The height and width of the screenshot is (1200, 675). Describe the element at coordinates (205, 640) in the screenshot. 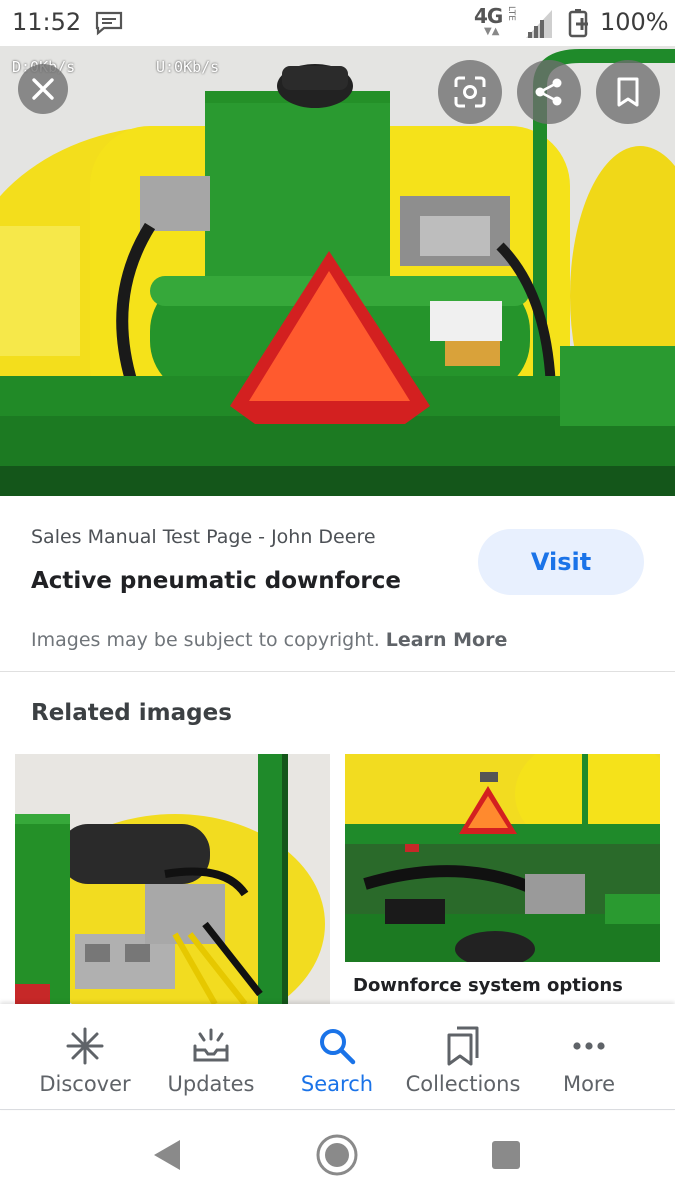

I see `copyright-text: Images may be subject to copyright.` at that location.